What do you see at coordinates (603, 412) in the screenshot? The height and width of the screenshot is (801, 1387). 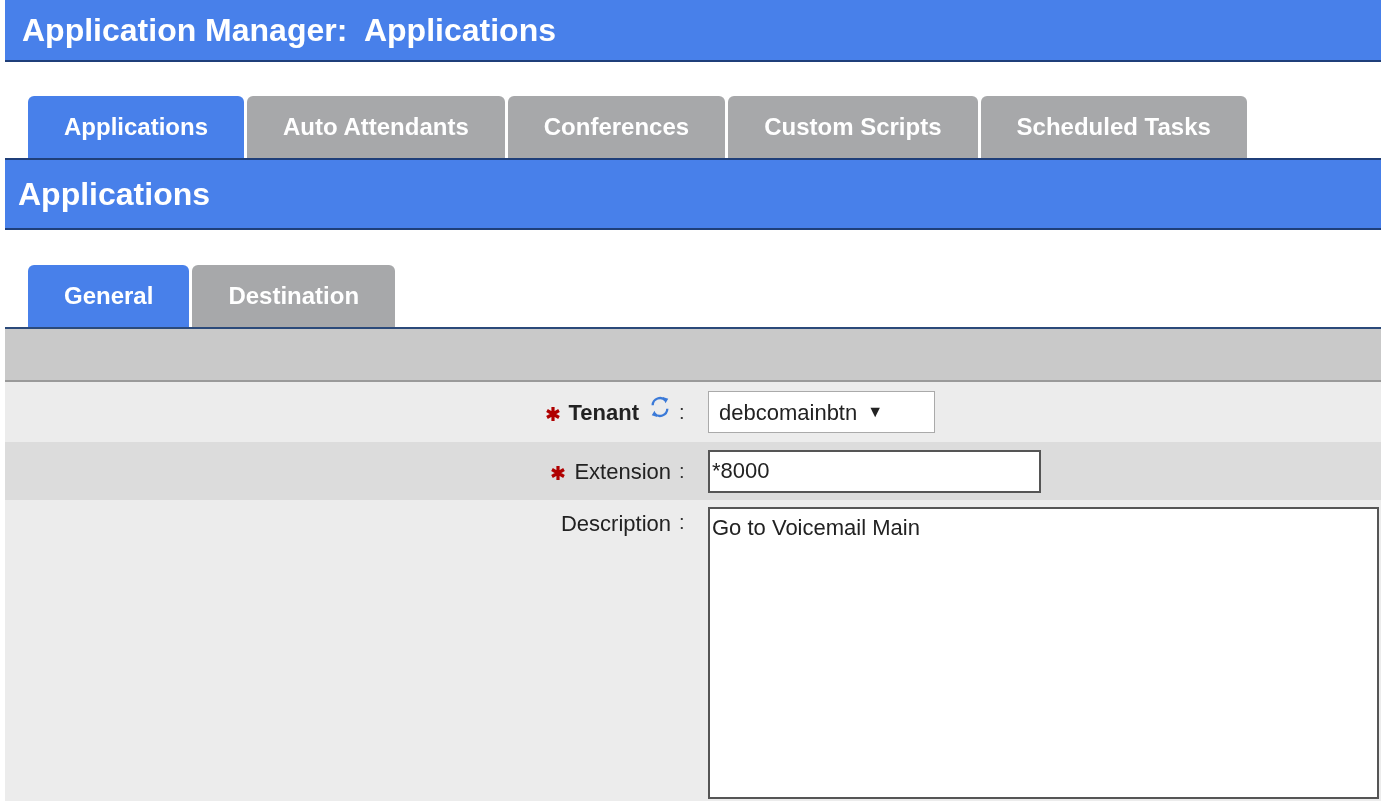 I see `field-label: Tenant` at bounding box center [603, 412].